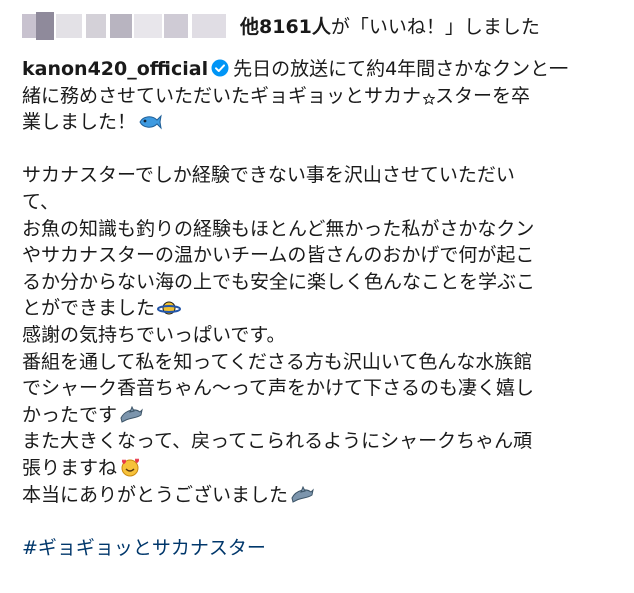 The image size is (634, 593). Describe the element at coordinates (322, 495) in the screenshot. I see `caption-line-17: 本当にありがとうございました` at that location.